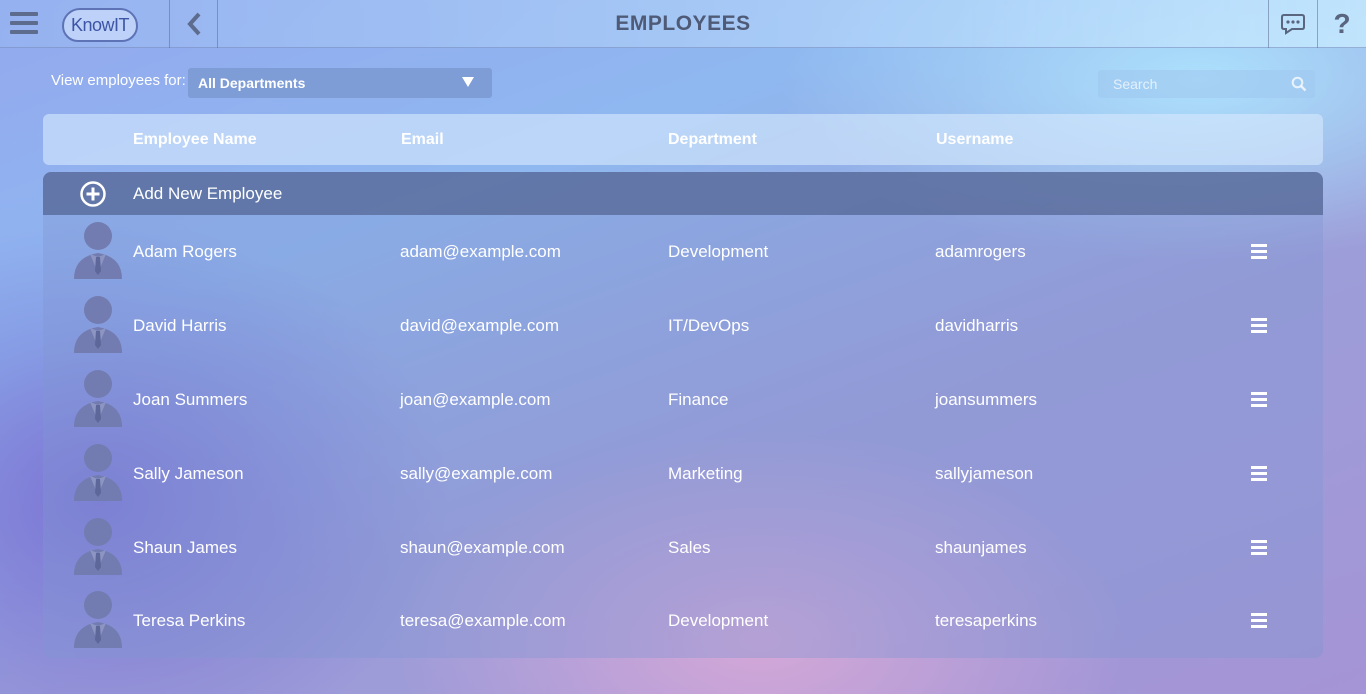 This screenshot has width=1366, height=694. What do you see at coordinates (984, 473) in the screenshot?
I see `employee-username: sallyjameson` at bounding box center [984, 473].